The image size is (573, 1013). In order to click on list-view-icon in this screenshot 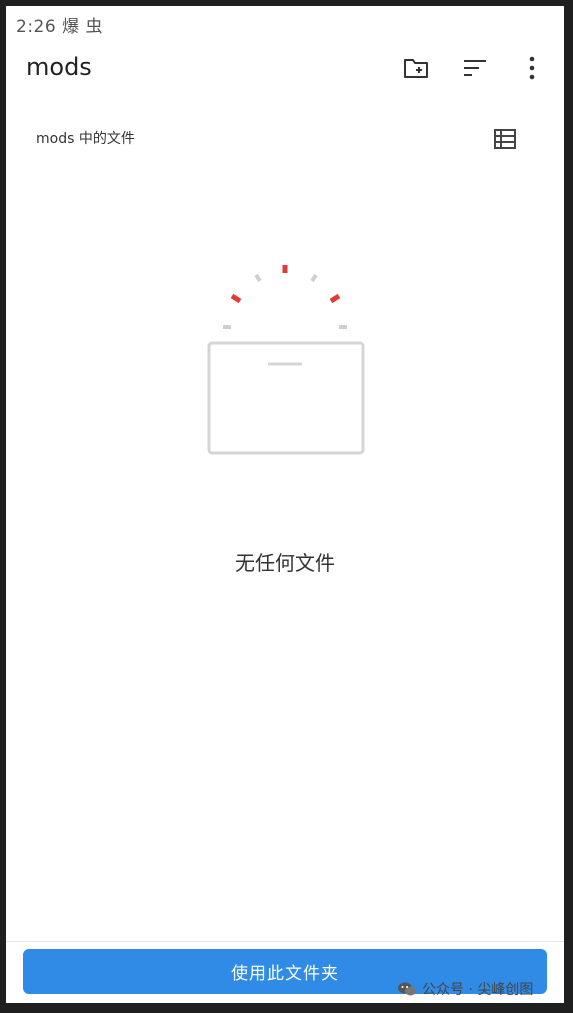, I will do `click(505, 139)`.